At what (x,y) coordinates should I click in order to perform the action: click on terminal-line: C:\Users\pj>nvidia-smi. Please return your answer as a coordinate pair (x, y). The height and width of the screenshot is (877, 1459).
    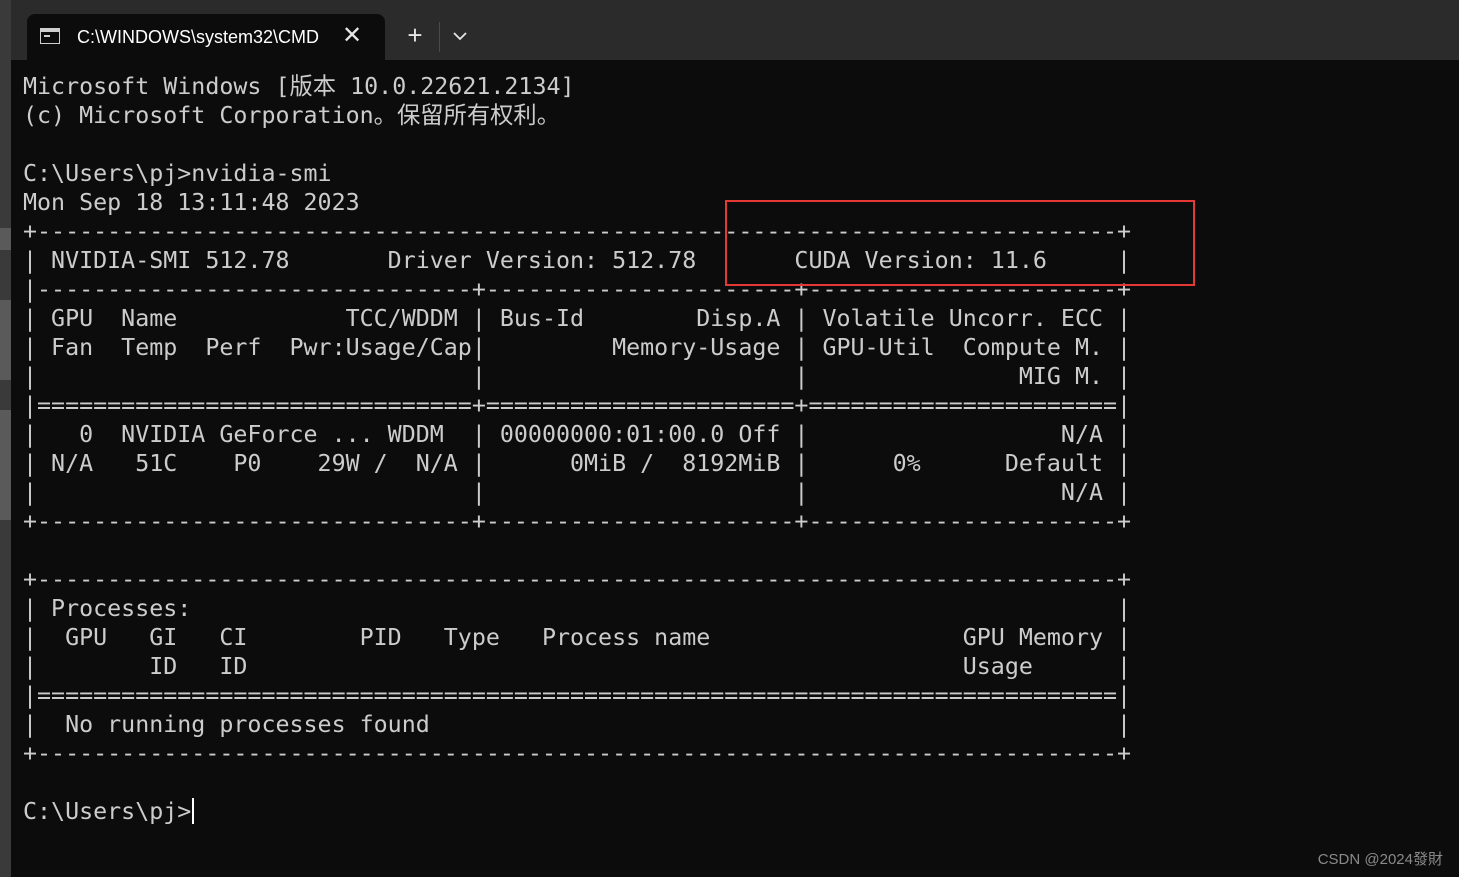
    Looking at the image, I should click on (177, 173).